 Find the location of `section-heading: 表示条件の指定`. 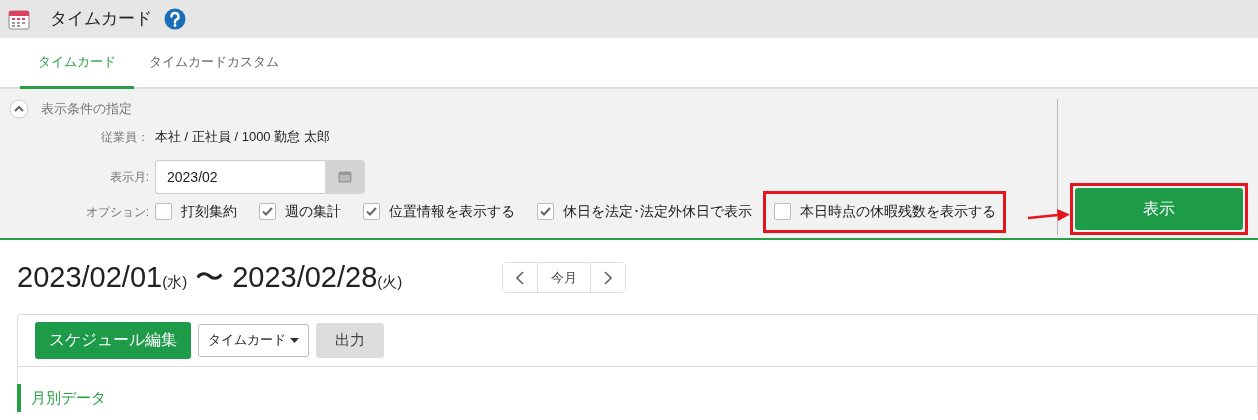

section-heading: 表示条件の指定 is located at coordinates (86, 109).